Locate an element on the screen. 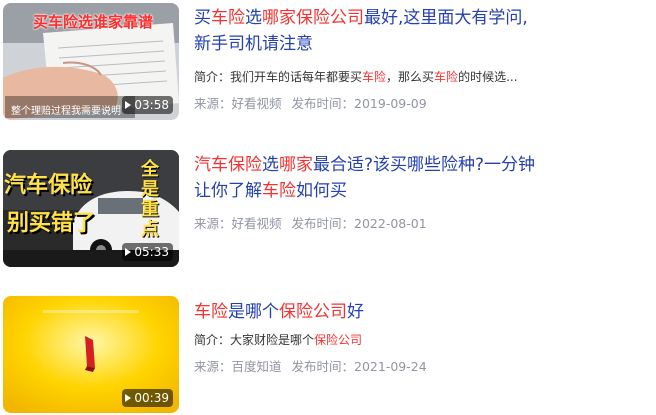 The width and height of the screenshot is (656, 415). thumb-caption-side-2: 全是重点 is located at coordinates (150, 199).